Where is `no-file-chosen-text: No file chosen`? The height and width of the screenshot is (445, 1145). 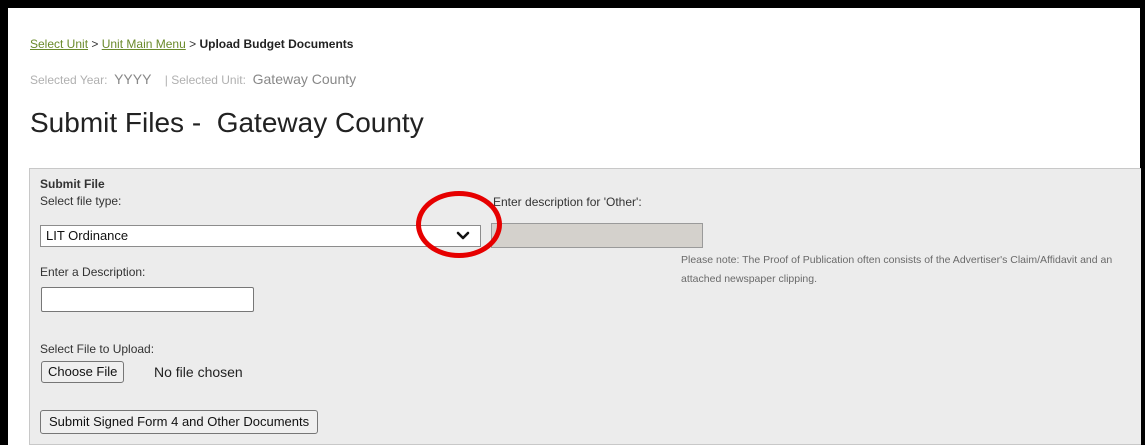 no-file-chosen-text: No file chosen is located at coordinates (198, 372).